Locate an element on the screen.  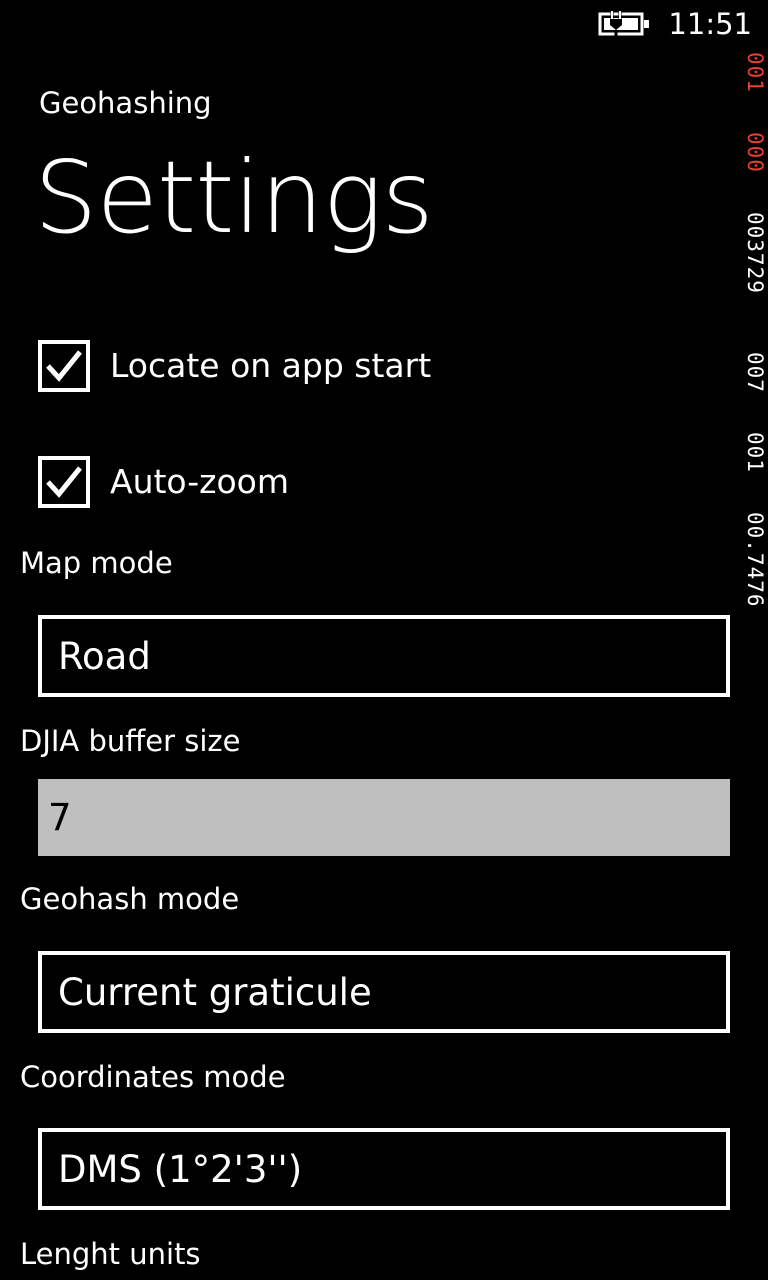
surface-counter: 007 is located at coordinates (755, 372).